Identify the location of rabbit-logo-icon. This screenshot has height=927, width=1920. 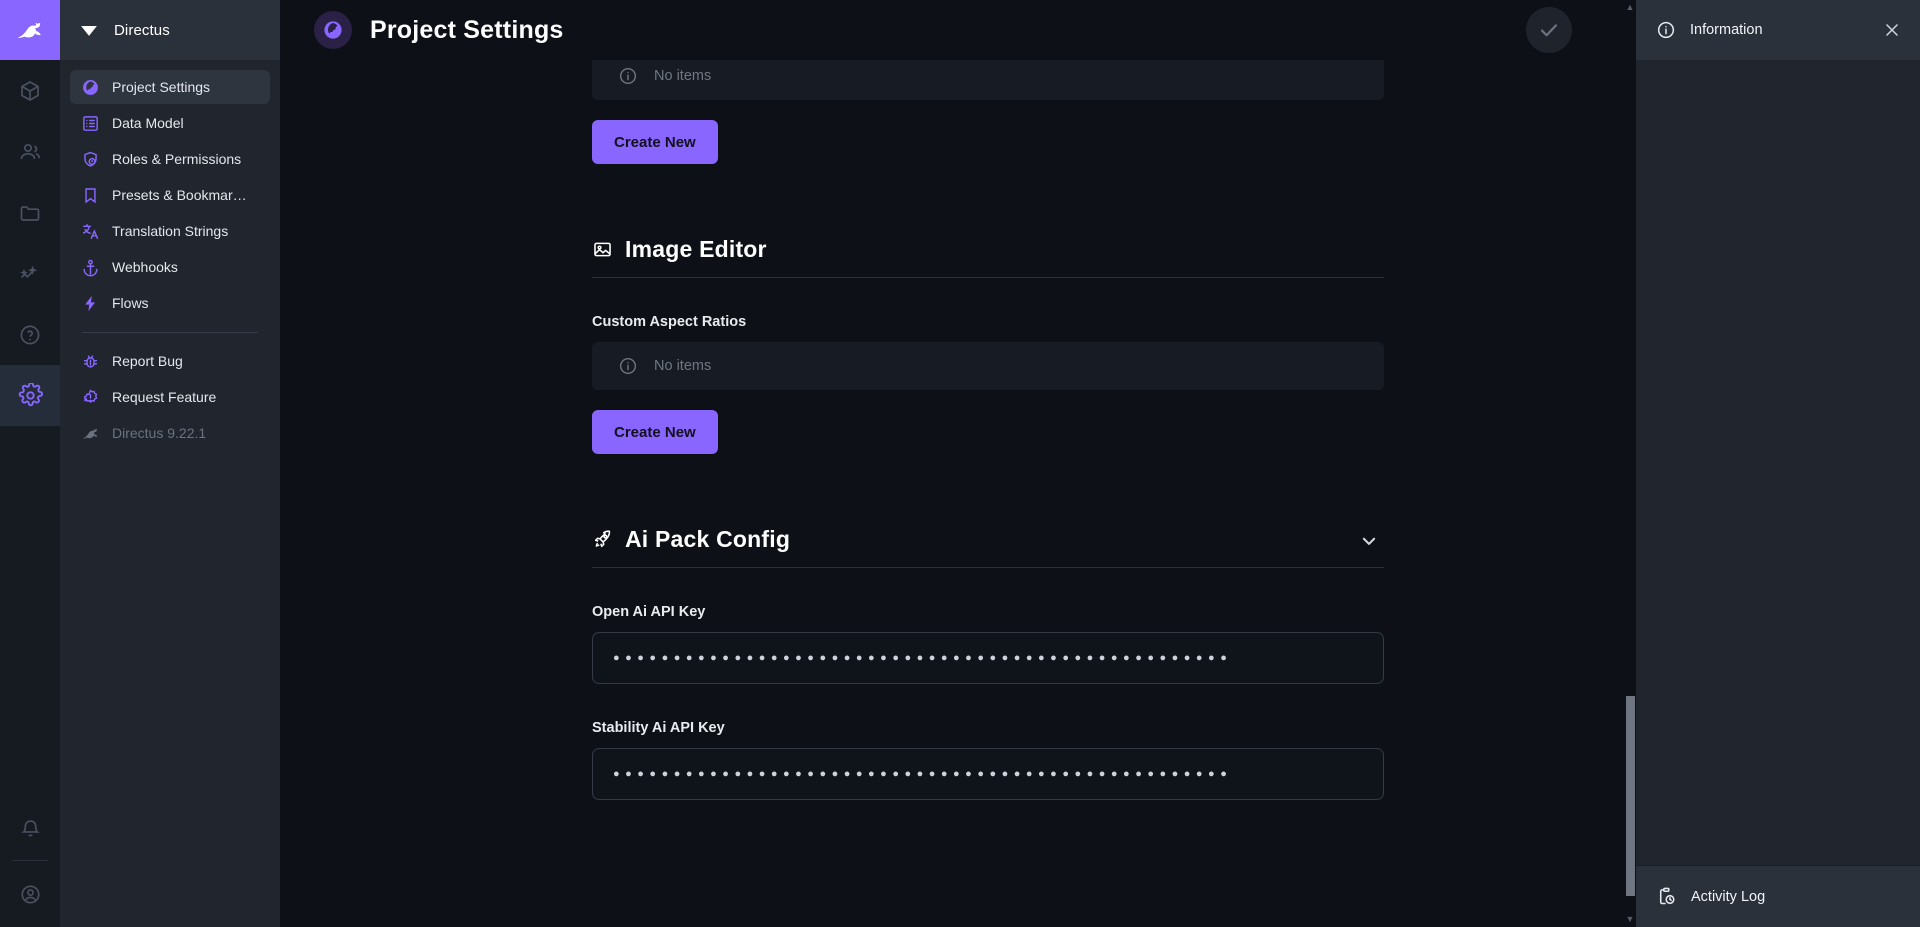
(29, 30).